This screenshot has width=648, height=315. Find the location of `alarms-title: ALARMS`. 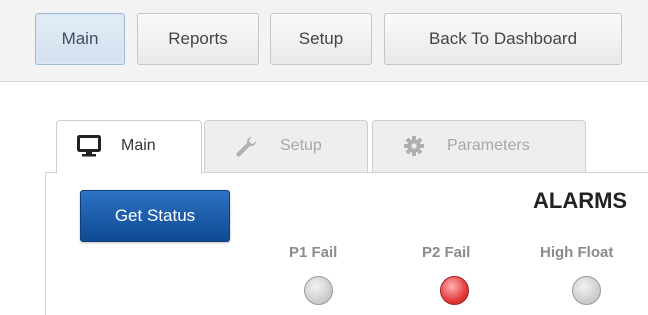

alarms-title: ALARMS is located at coordinates (580, 200).